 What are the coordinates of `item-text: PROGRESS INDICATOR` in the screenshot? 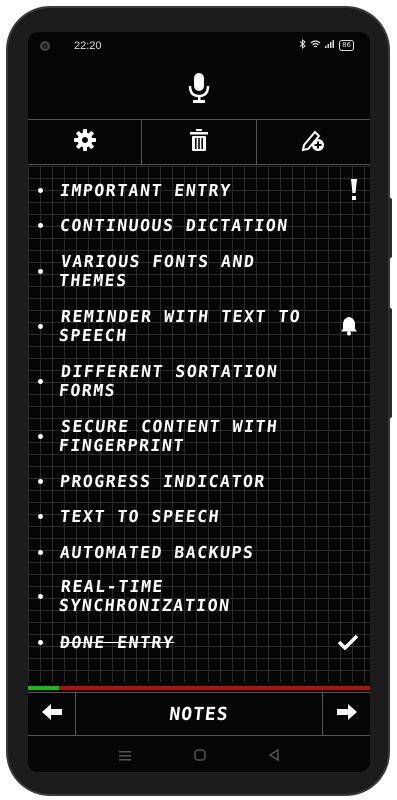 It's located at (163, 481).